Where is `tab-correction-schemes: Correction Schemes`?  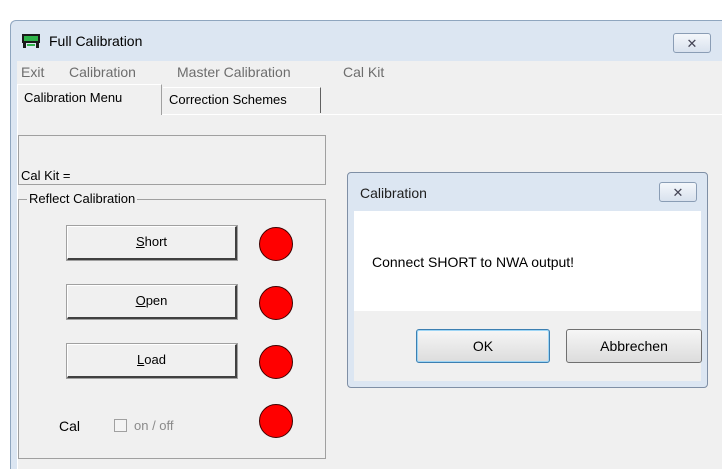 tab-correction-schemes: Correction Schemes is located at coordinates (242, 100).